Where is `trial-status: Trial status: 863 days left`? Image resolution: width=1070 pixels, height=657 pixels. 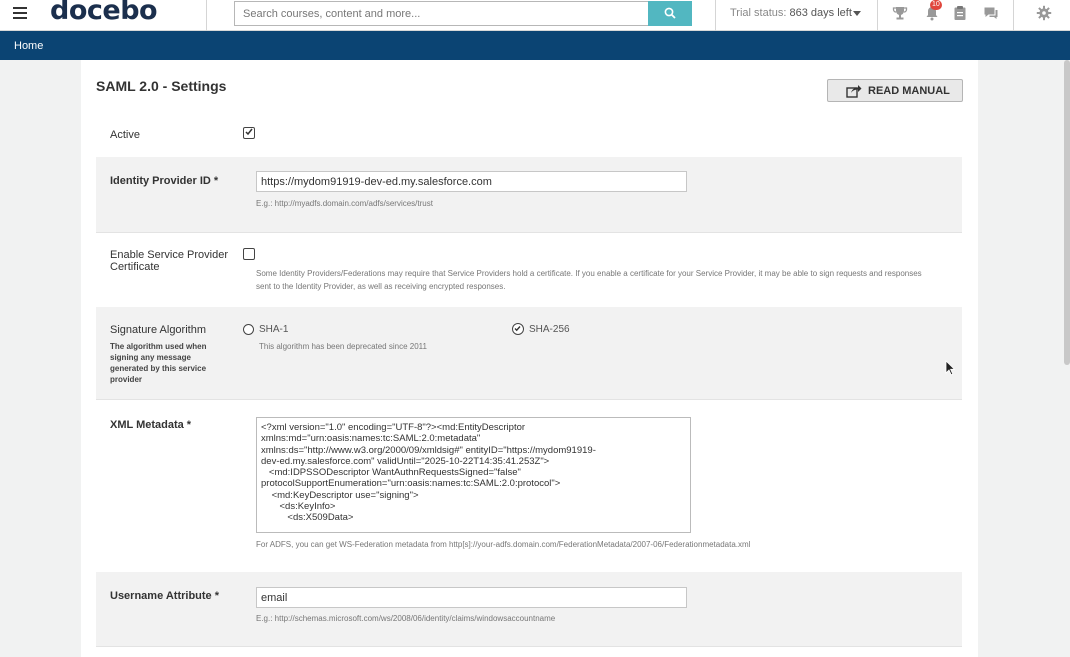 trial-status: Trial status: 863 days left is located at coordinates (791, 13).